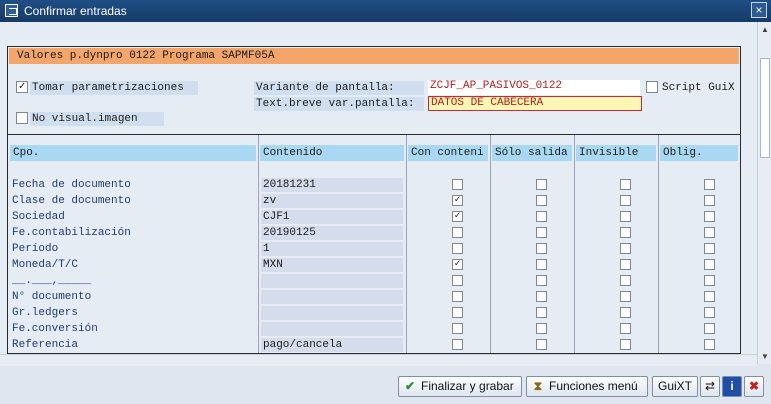 The height and width of the screenshot is (404, 771). Describe the element at coordinates (71, 201) in the screenshot. I see `field-name: Clase de documento` at that location.